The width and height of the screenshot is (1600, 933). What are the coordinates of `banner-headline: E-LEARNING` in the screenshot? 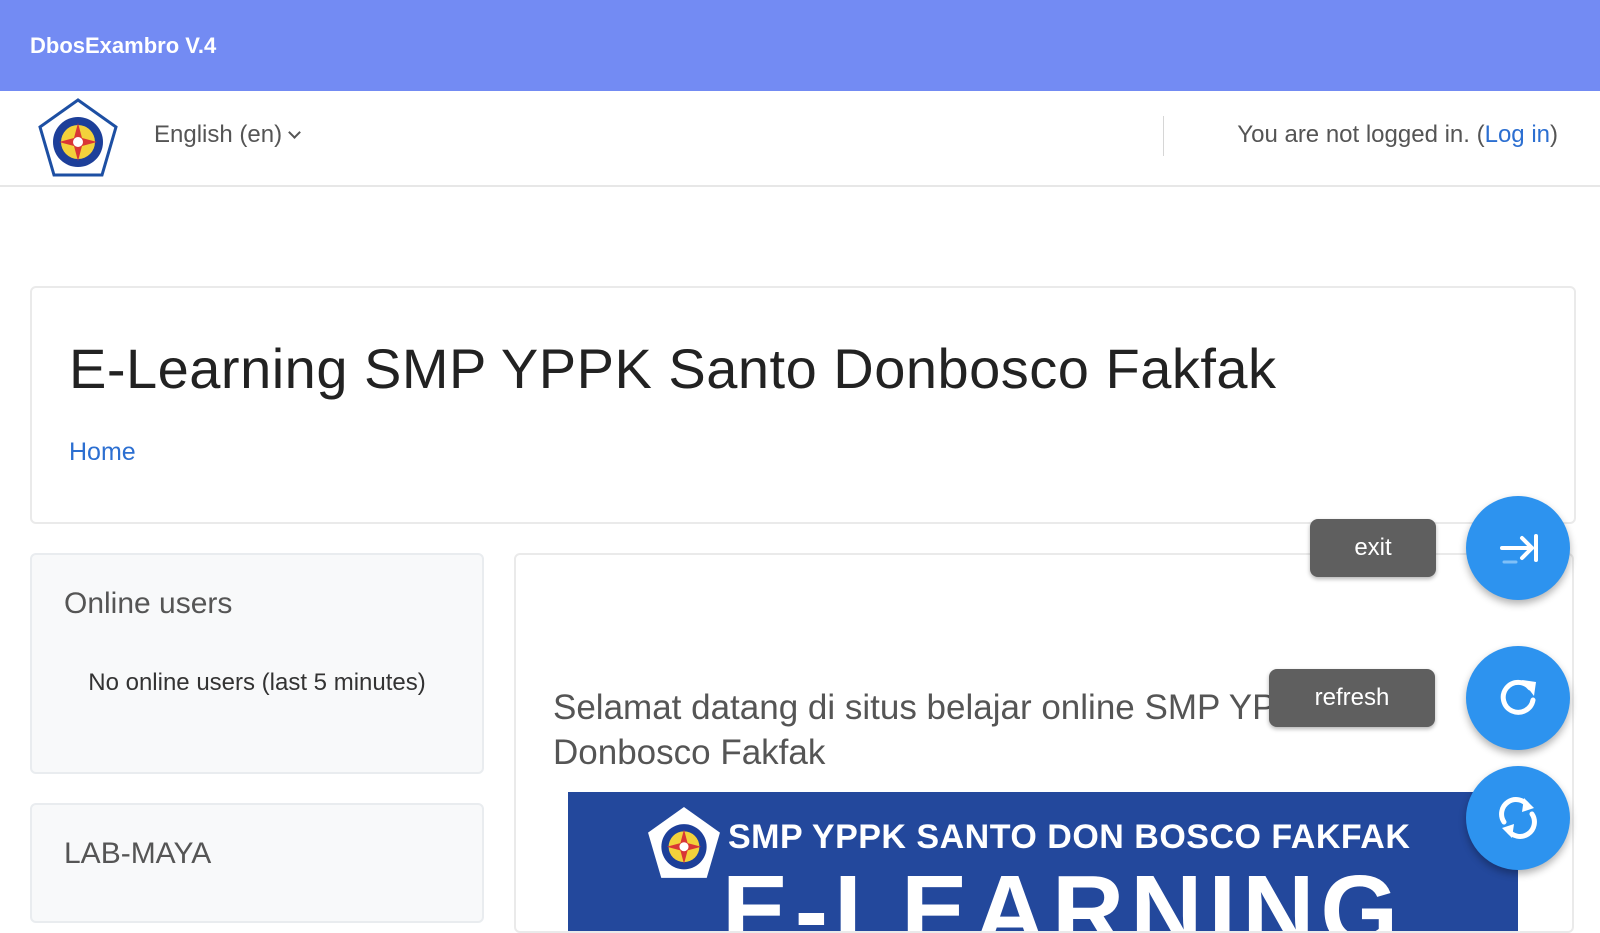 It's located at (1063, 894).